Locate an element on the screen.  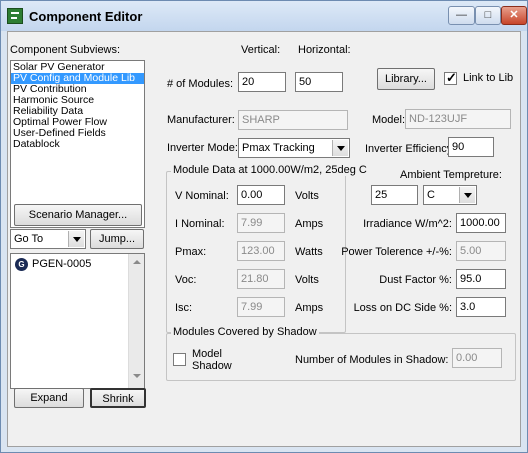
model-shadow-label: Model Shadow is located at coordinates (212, 360).